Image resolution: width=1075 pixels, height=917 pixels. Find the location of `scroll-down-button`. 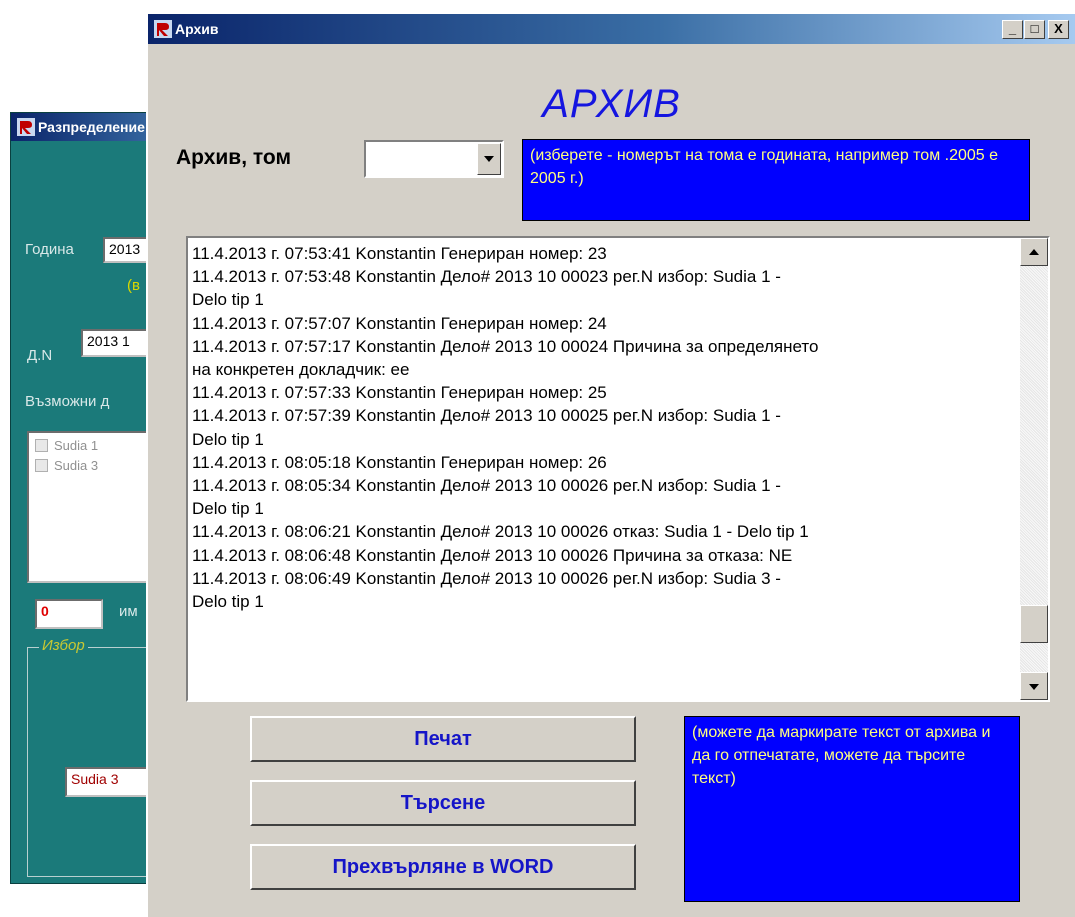

scroll-down-button is located at coordinates (1034, 686).